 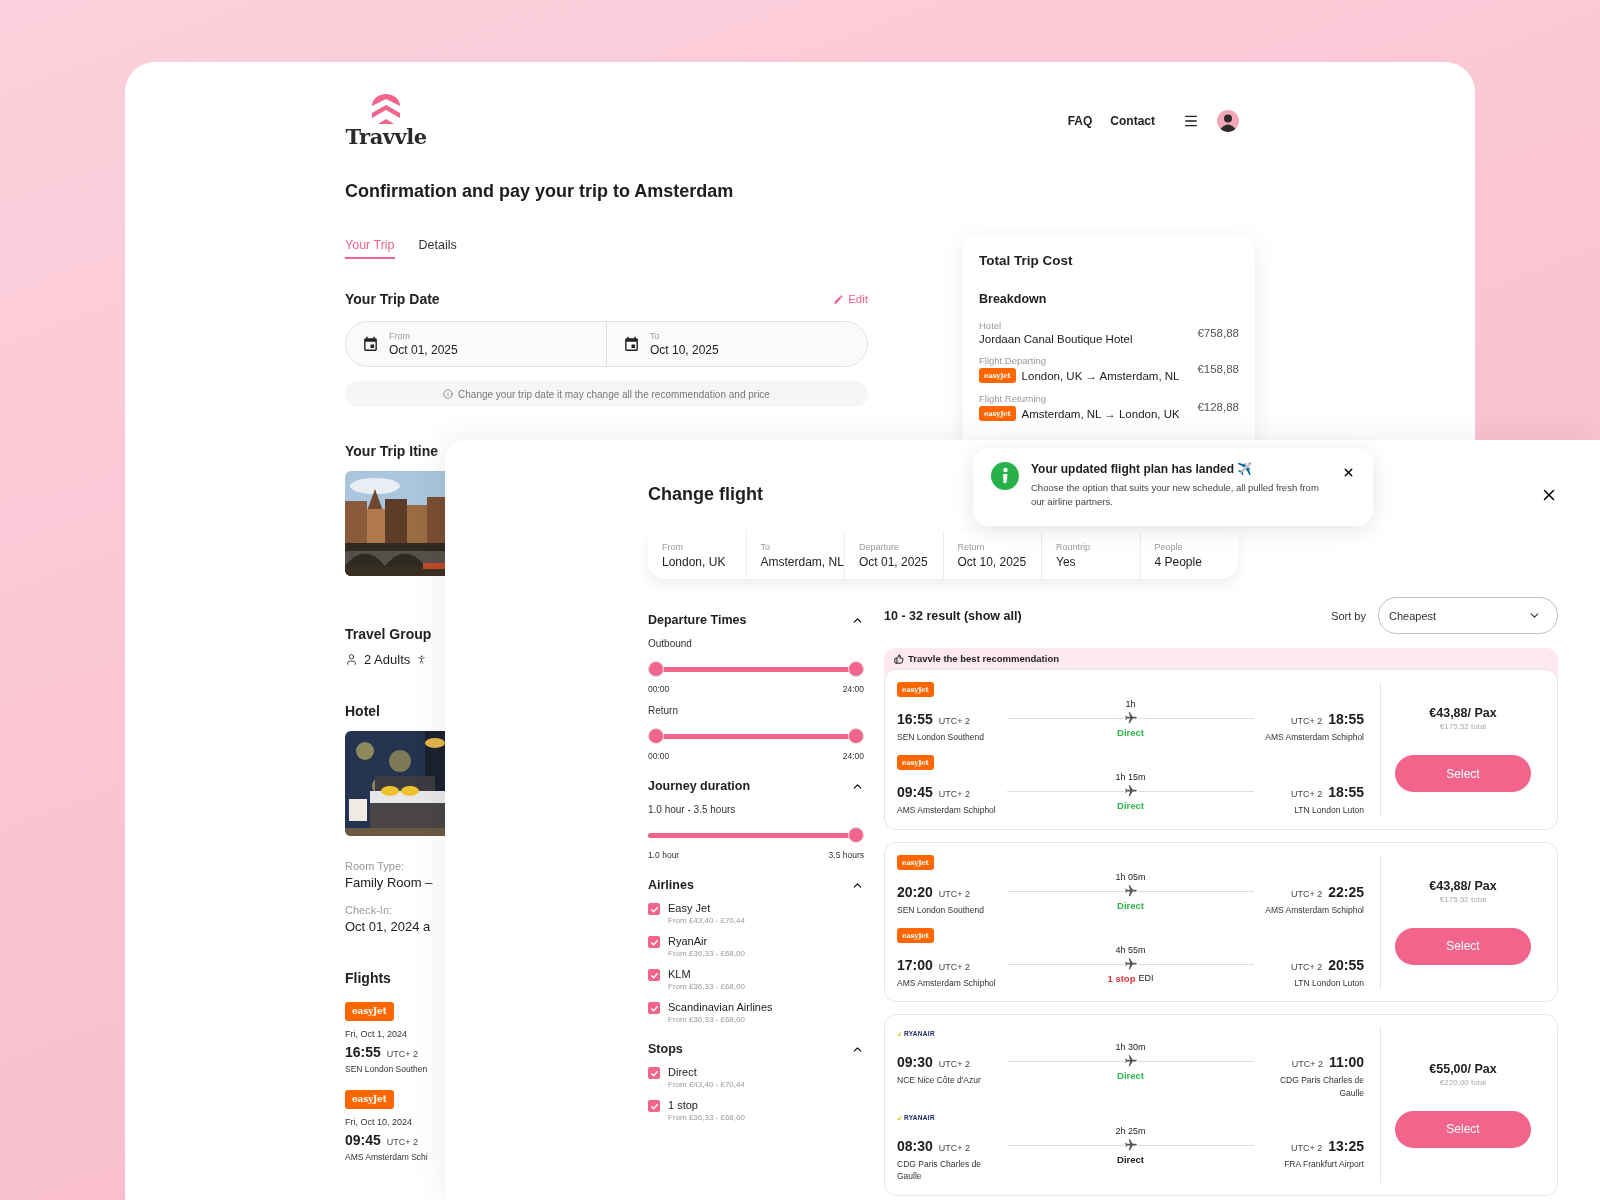 What do you see at coordinates (1100, 375) in the screenshot?
I see `flight-route: London, UK → Amsterdam, NL` at bounding box center [1100, 375].